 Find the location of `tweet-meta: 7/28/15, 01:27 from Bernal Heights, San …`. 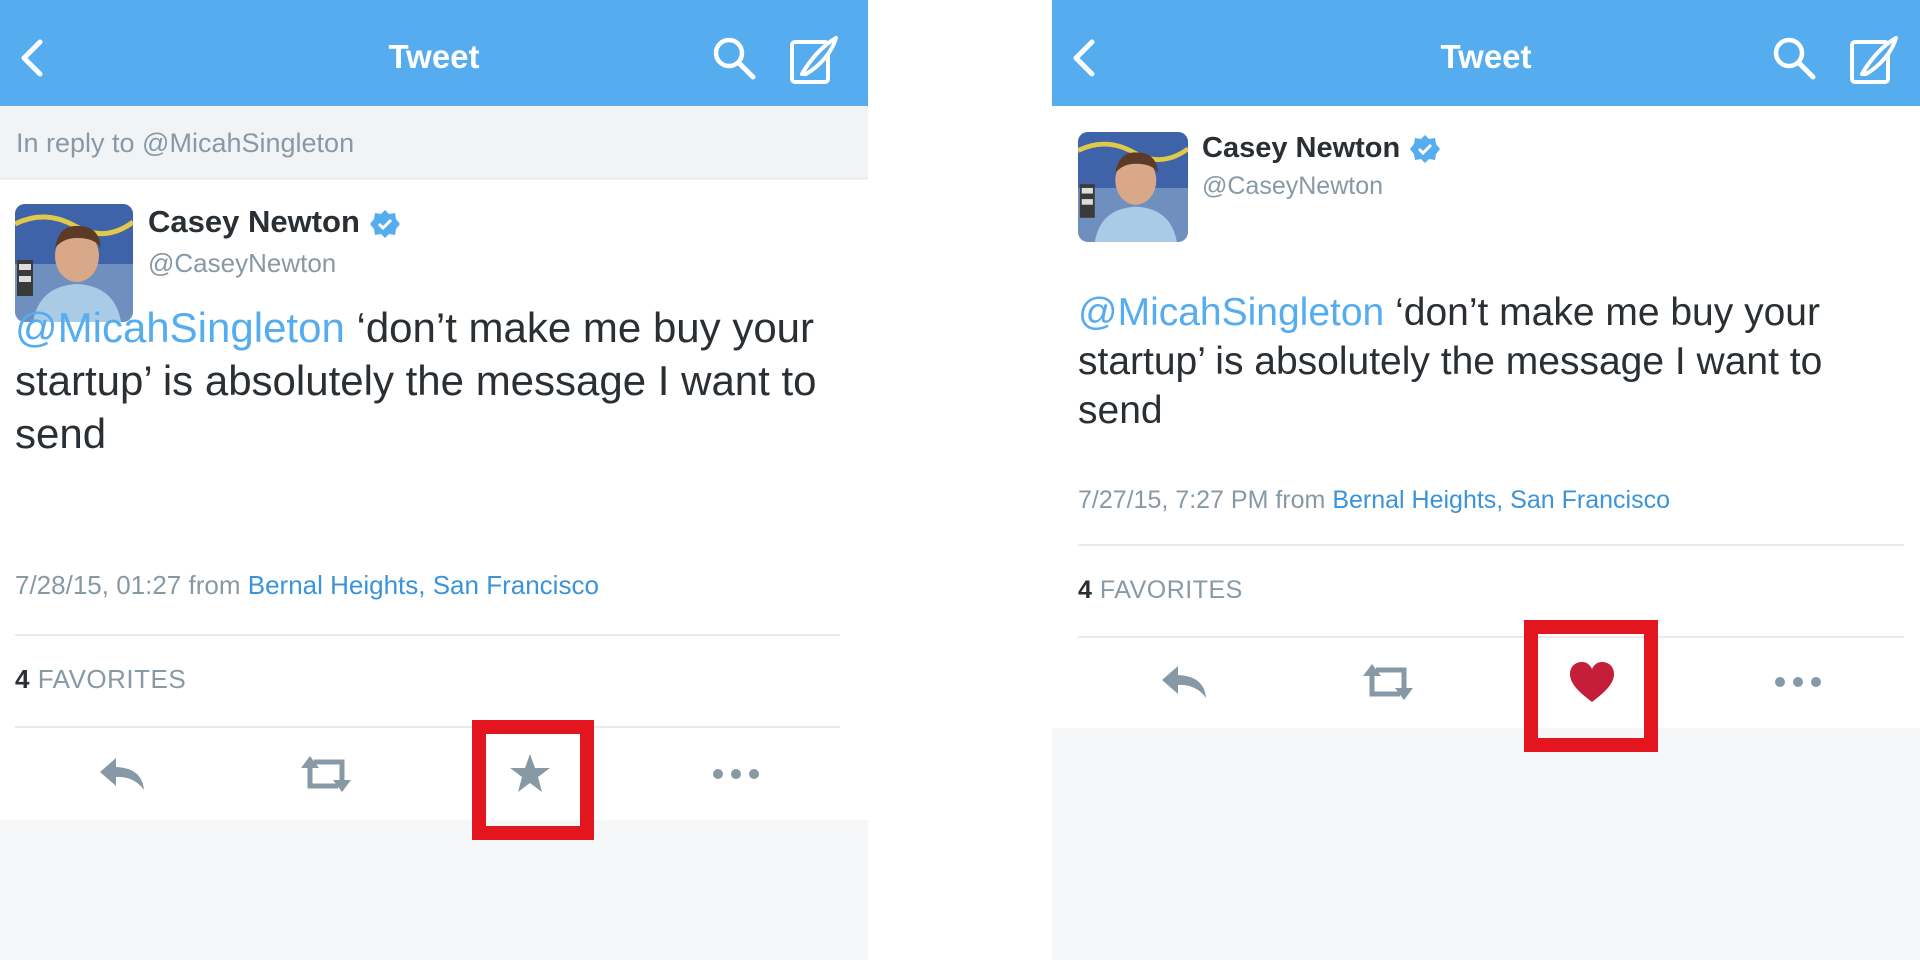

tweet-meta: 7/28/15, 01:27 from Bernal Heights, San … is located at coordinates (307, 585).